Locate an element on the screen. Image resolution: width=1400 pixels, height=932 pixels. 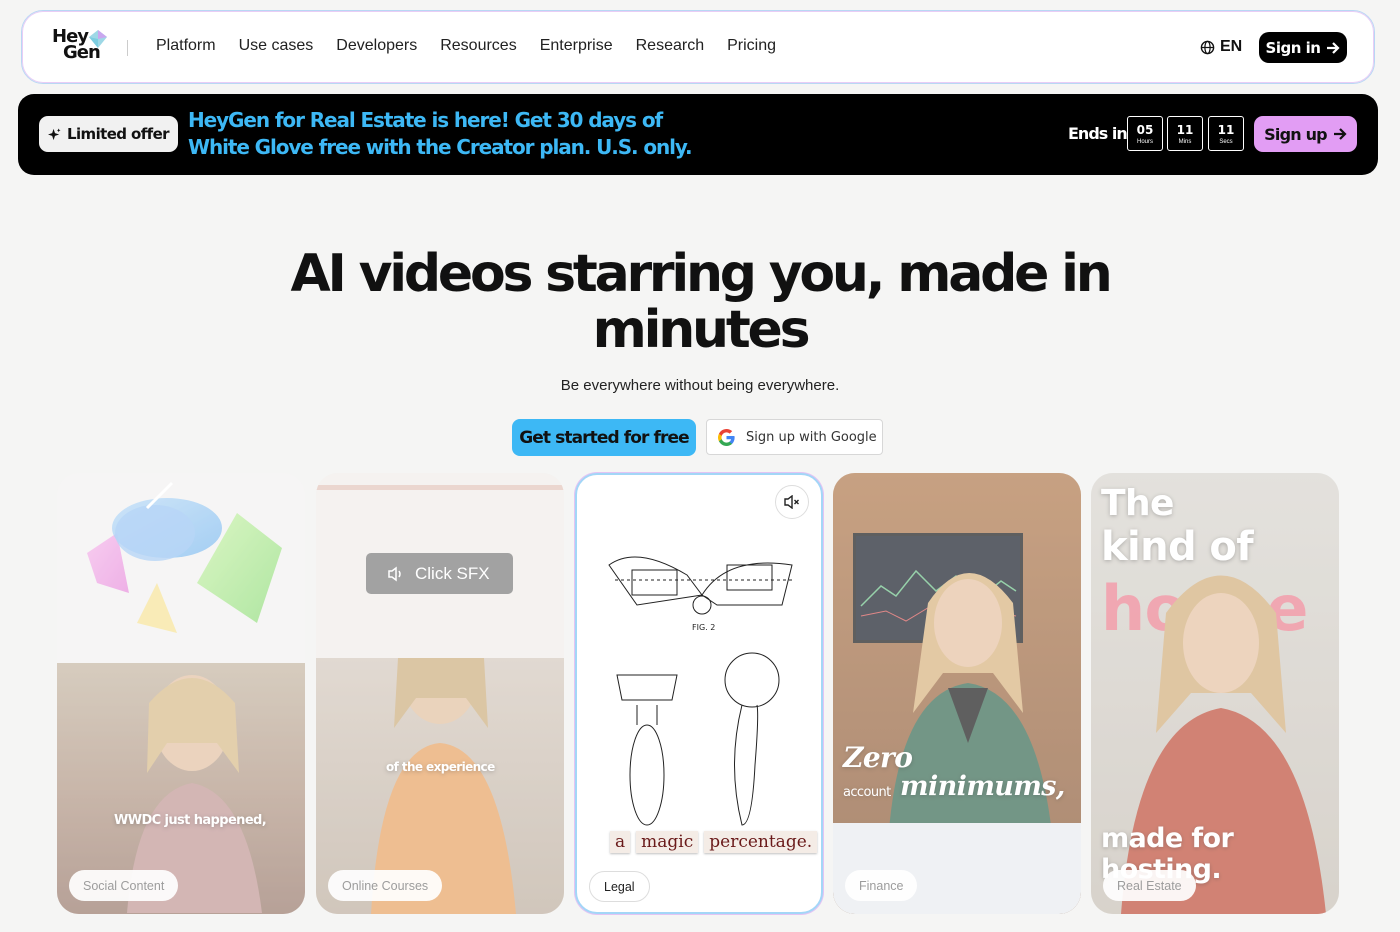
click-sfx-overlay: Click SFX is located at coordinates (439, 573).